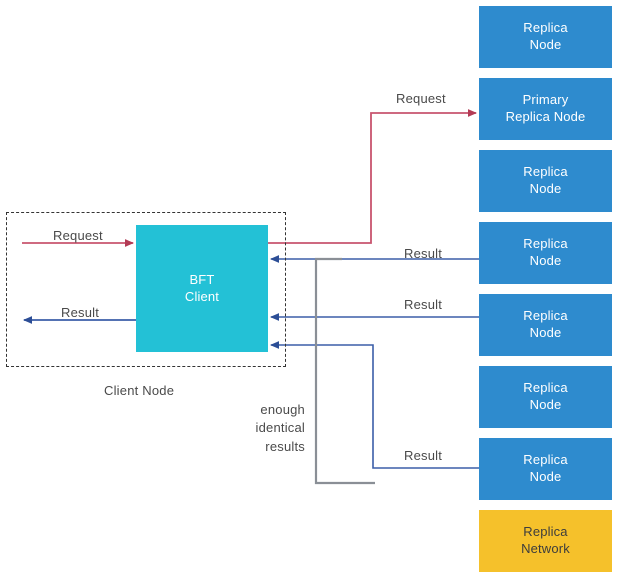 The width and height of the screenshot is (632, 580). Describe the element at coordinates (423, 304) in the screenshot. I see `label-result-2: Result` at that location.